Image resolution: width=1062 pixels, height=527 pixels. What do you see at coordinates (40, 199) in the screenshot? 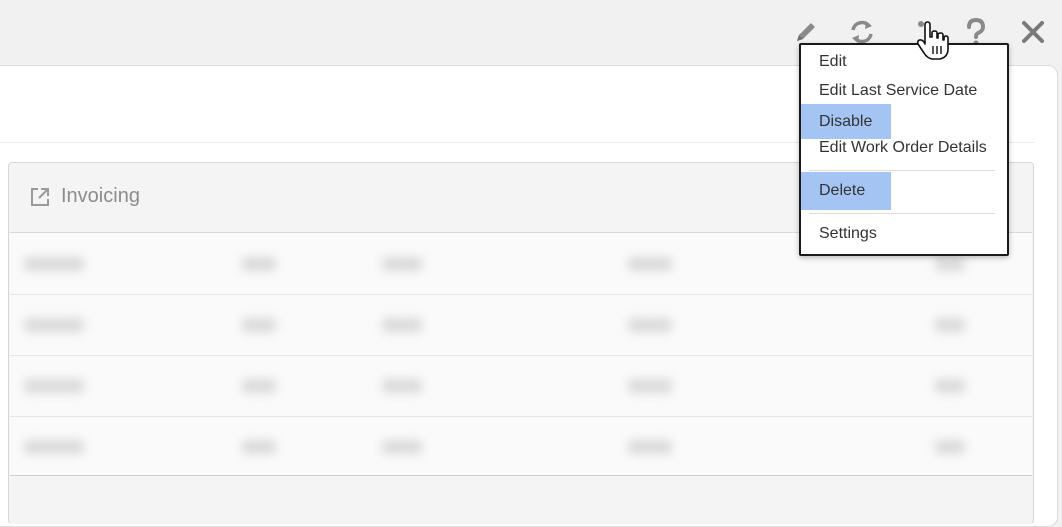
I see `external-link-icon` at bounding box center [40, 199].